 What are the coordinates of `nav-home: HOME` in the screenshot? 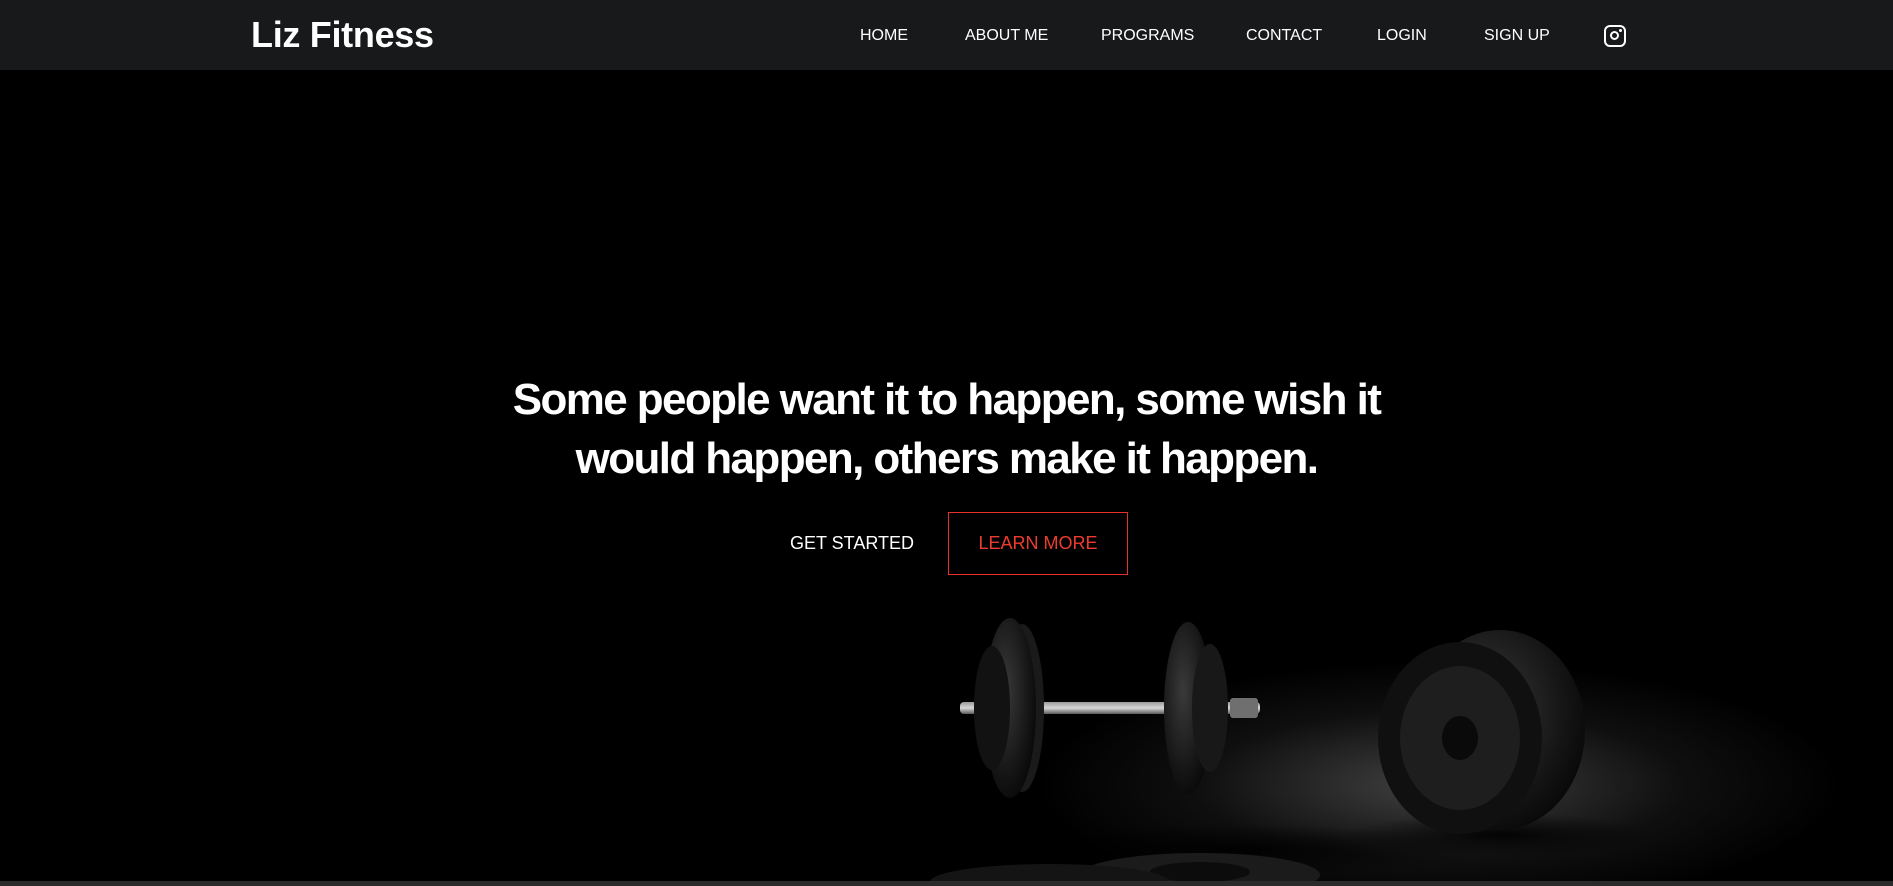 It's located at (884, 36).